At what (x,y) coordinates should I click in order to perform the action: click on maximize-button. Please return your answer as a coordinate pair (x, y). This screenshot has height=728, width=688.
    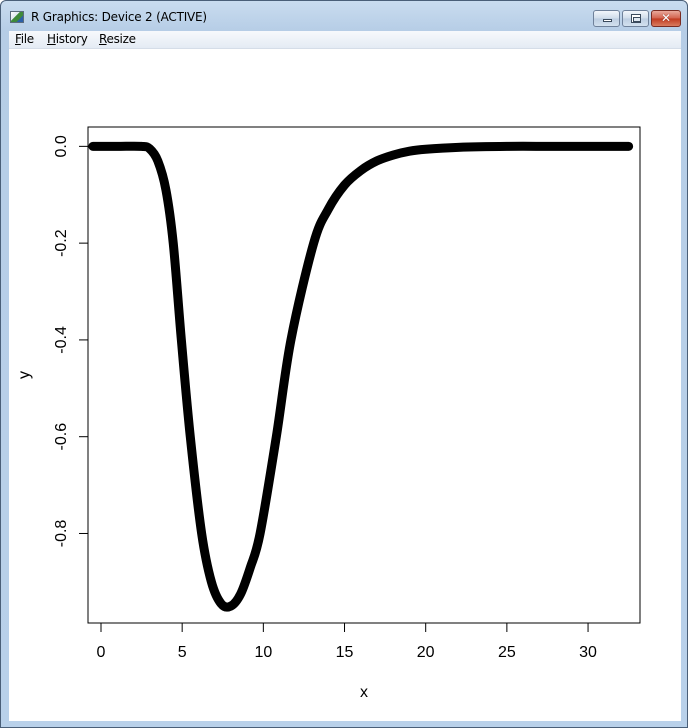
    Looking at the image, I should click on (635, 18).